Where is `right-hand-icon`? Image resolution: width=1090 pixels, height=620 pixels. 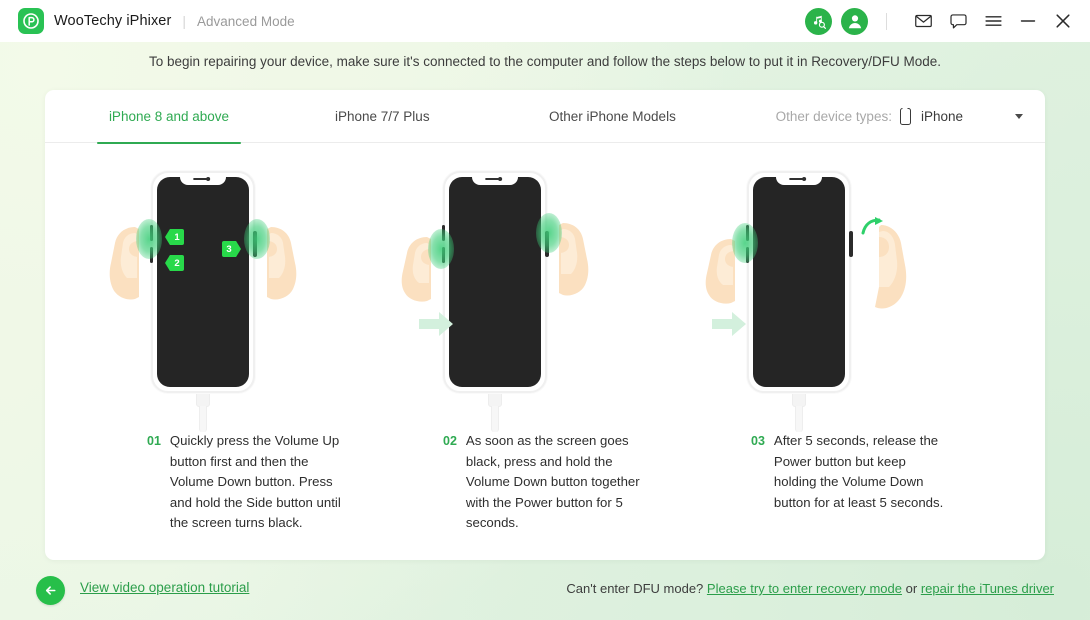
right-hand-icon is located at coordinates (282, 259).